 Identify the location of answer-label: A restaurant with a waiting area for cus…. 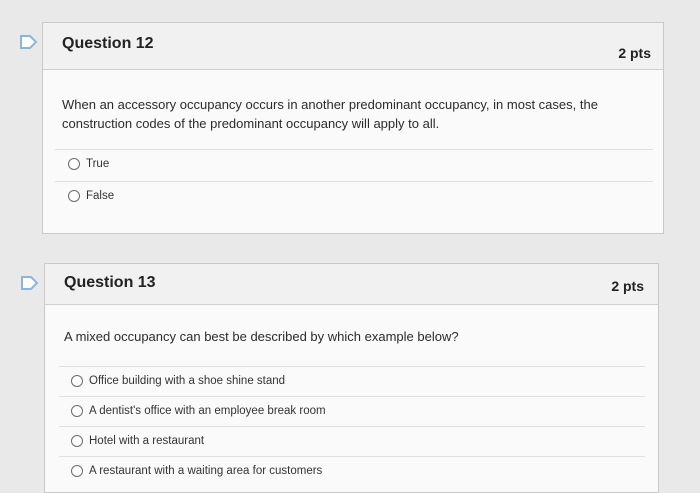
(206, 470).